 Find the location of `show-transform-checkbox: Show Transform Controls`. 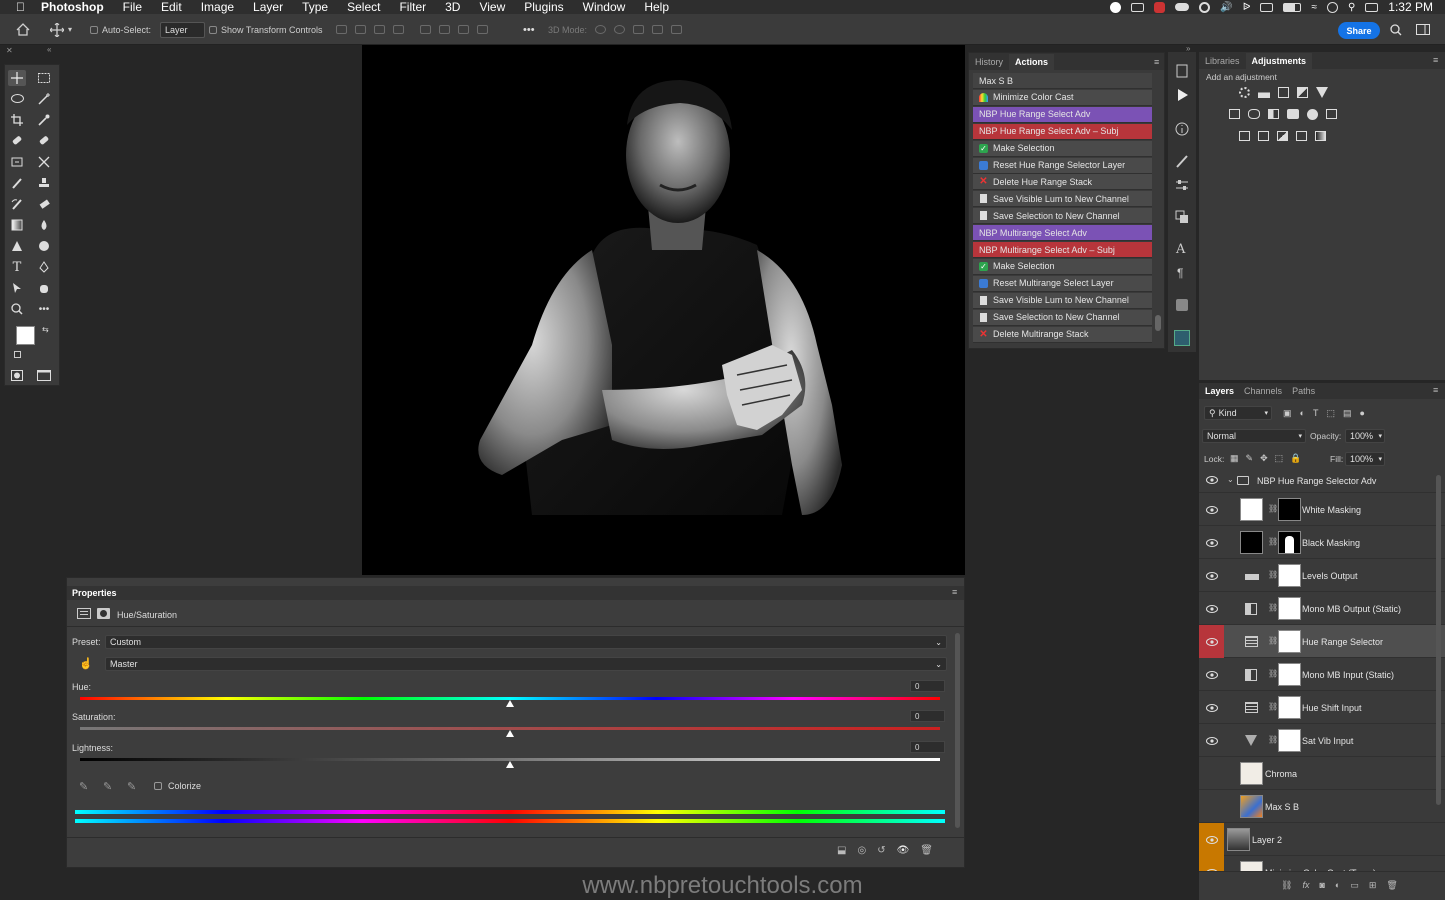

show-transform-checkbox: Show Transform Controls is located at coordinates (266, 29).